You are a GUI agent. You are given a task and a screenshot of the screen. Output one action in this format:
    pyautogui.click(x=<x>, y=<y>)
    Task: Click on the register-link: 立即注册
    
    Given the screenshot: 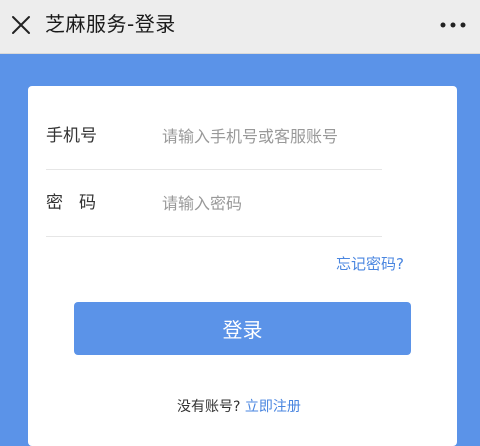 What is the action you would take?
    pyautogui.click(x=273, y=407)
    